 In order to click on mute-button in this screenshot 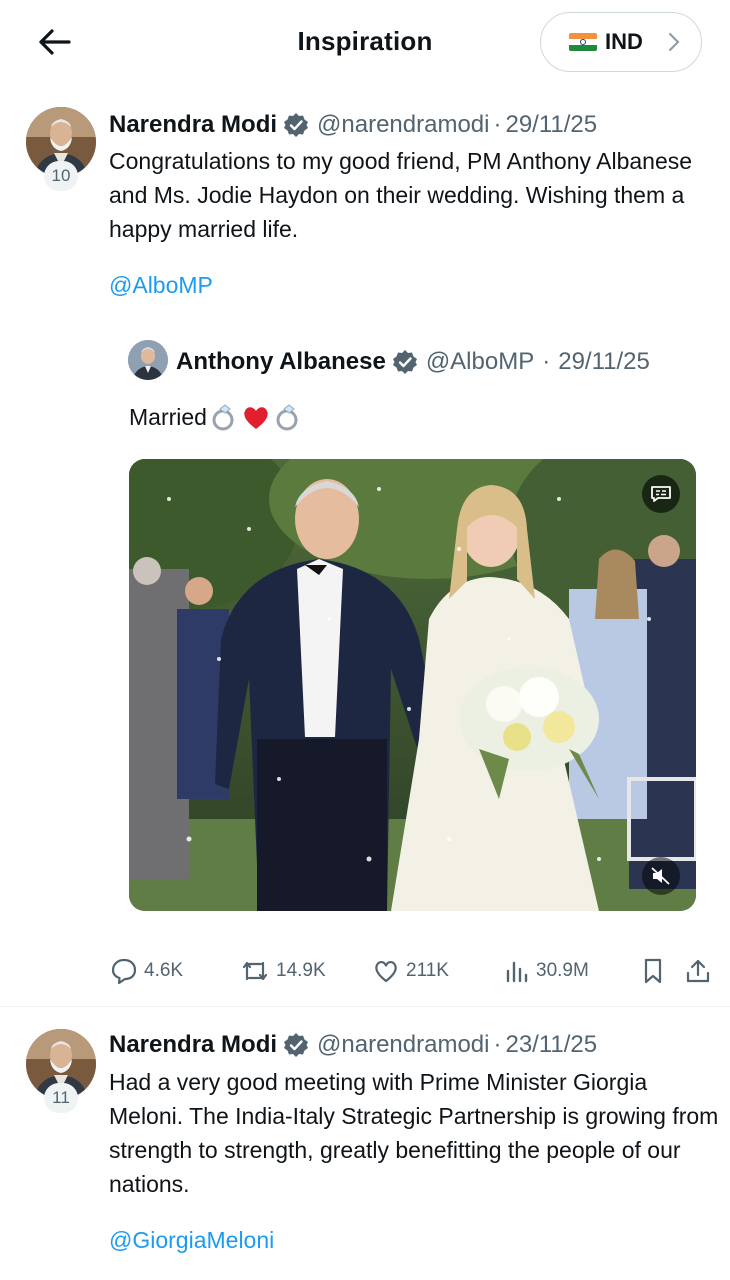, I will do `click(661, 876)`.